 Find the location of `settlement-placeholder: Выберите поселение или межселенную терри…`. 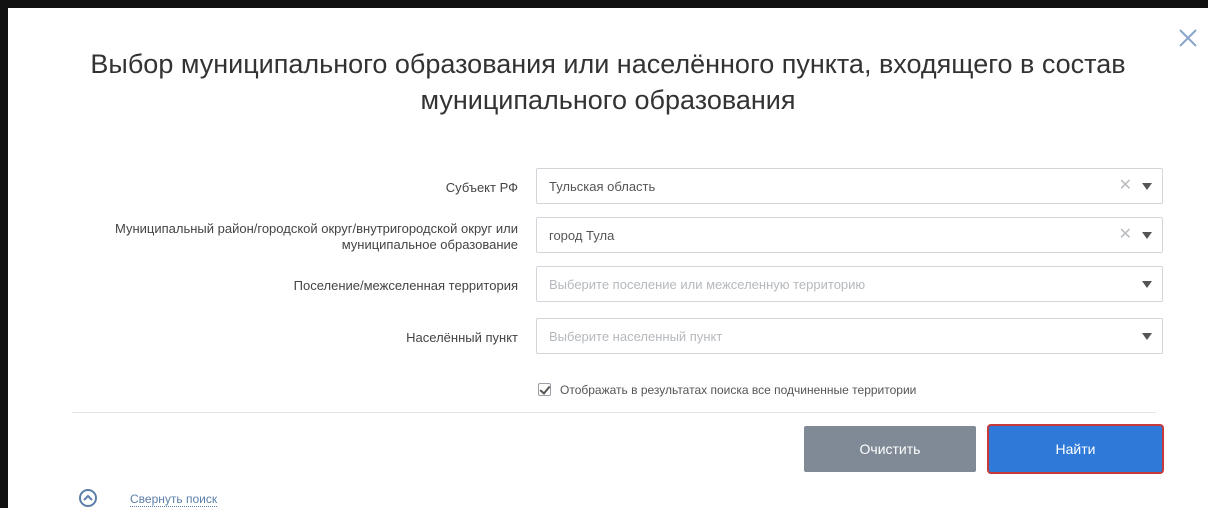

settlement-placeholder: Выберите поселение или межселенную терри… is located at coordinates (707, 284).